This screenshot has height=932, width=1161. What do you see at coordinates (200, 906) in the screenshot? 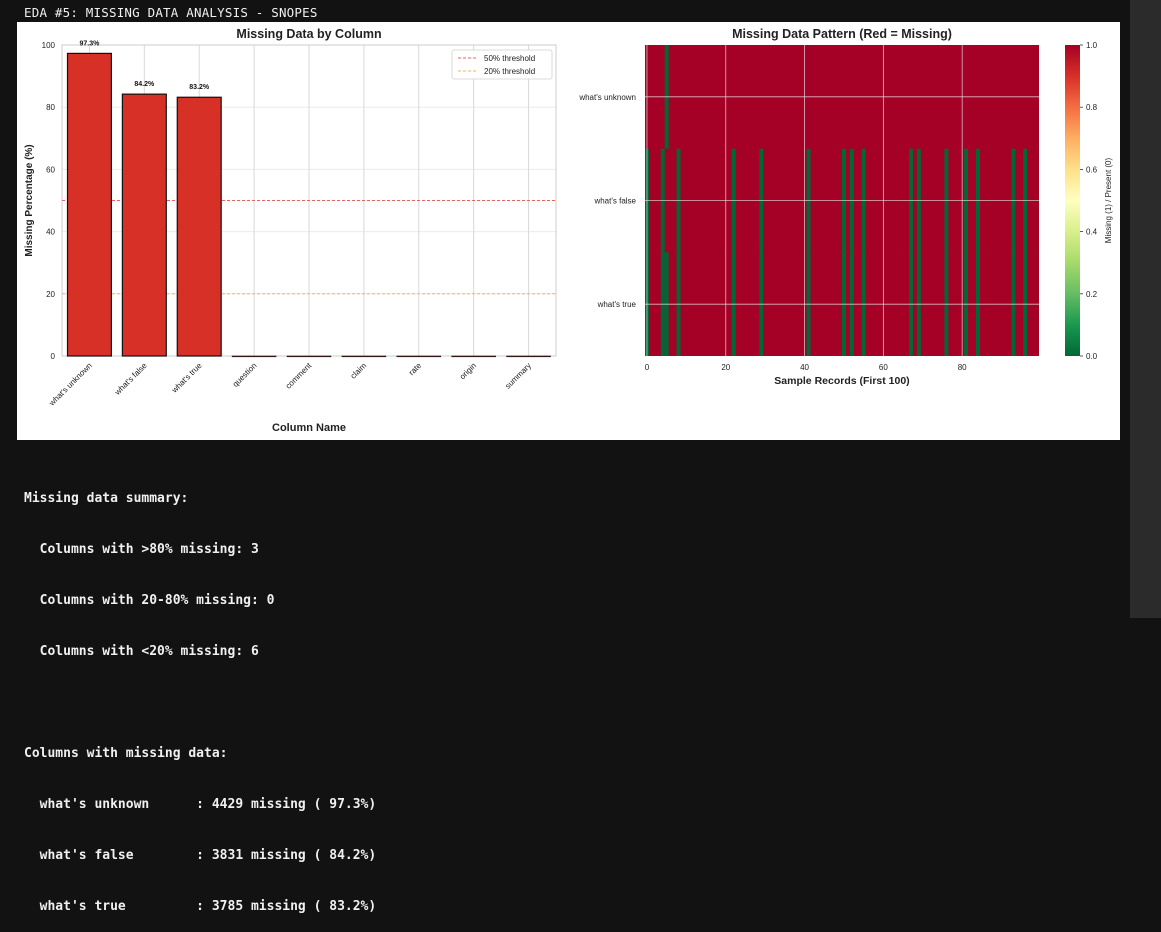
I see `output-line: what's true : 3785 missing ( 83.2%)` at bounding box center [200, 906].